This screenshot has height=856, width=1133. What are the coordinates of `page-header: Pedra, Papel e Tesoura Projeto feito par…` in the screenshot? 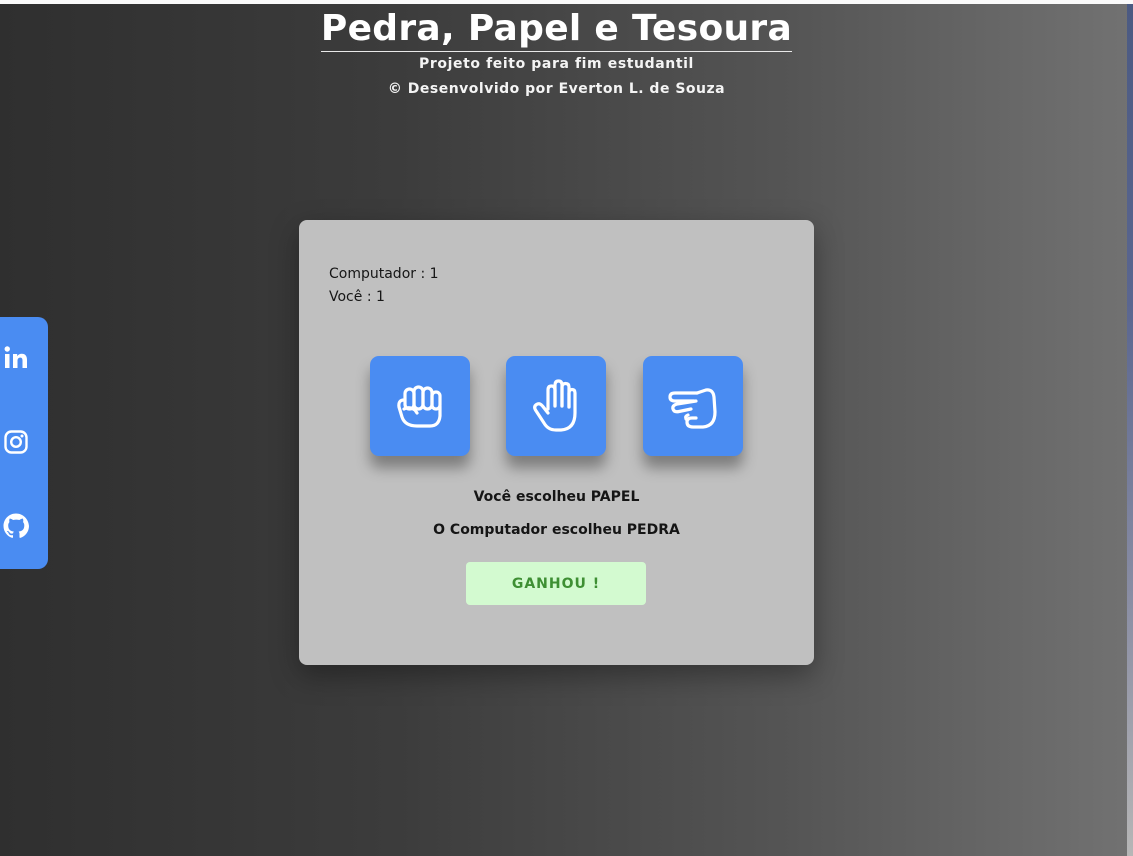 It's located at (556, 52).